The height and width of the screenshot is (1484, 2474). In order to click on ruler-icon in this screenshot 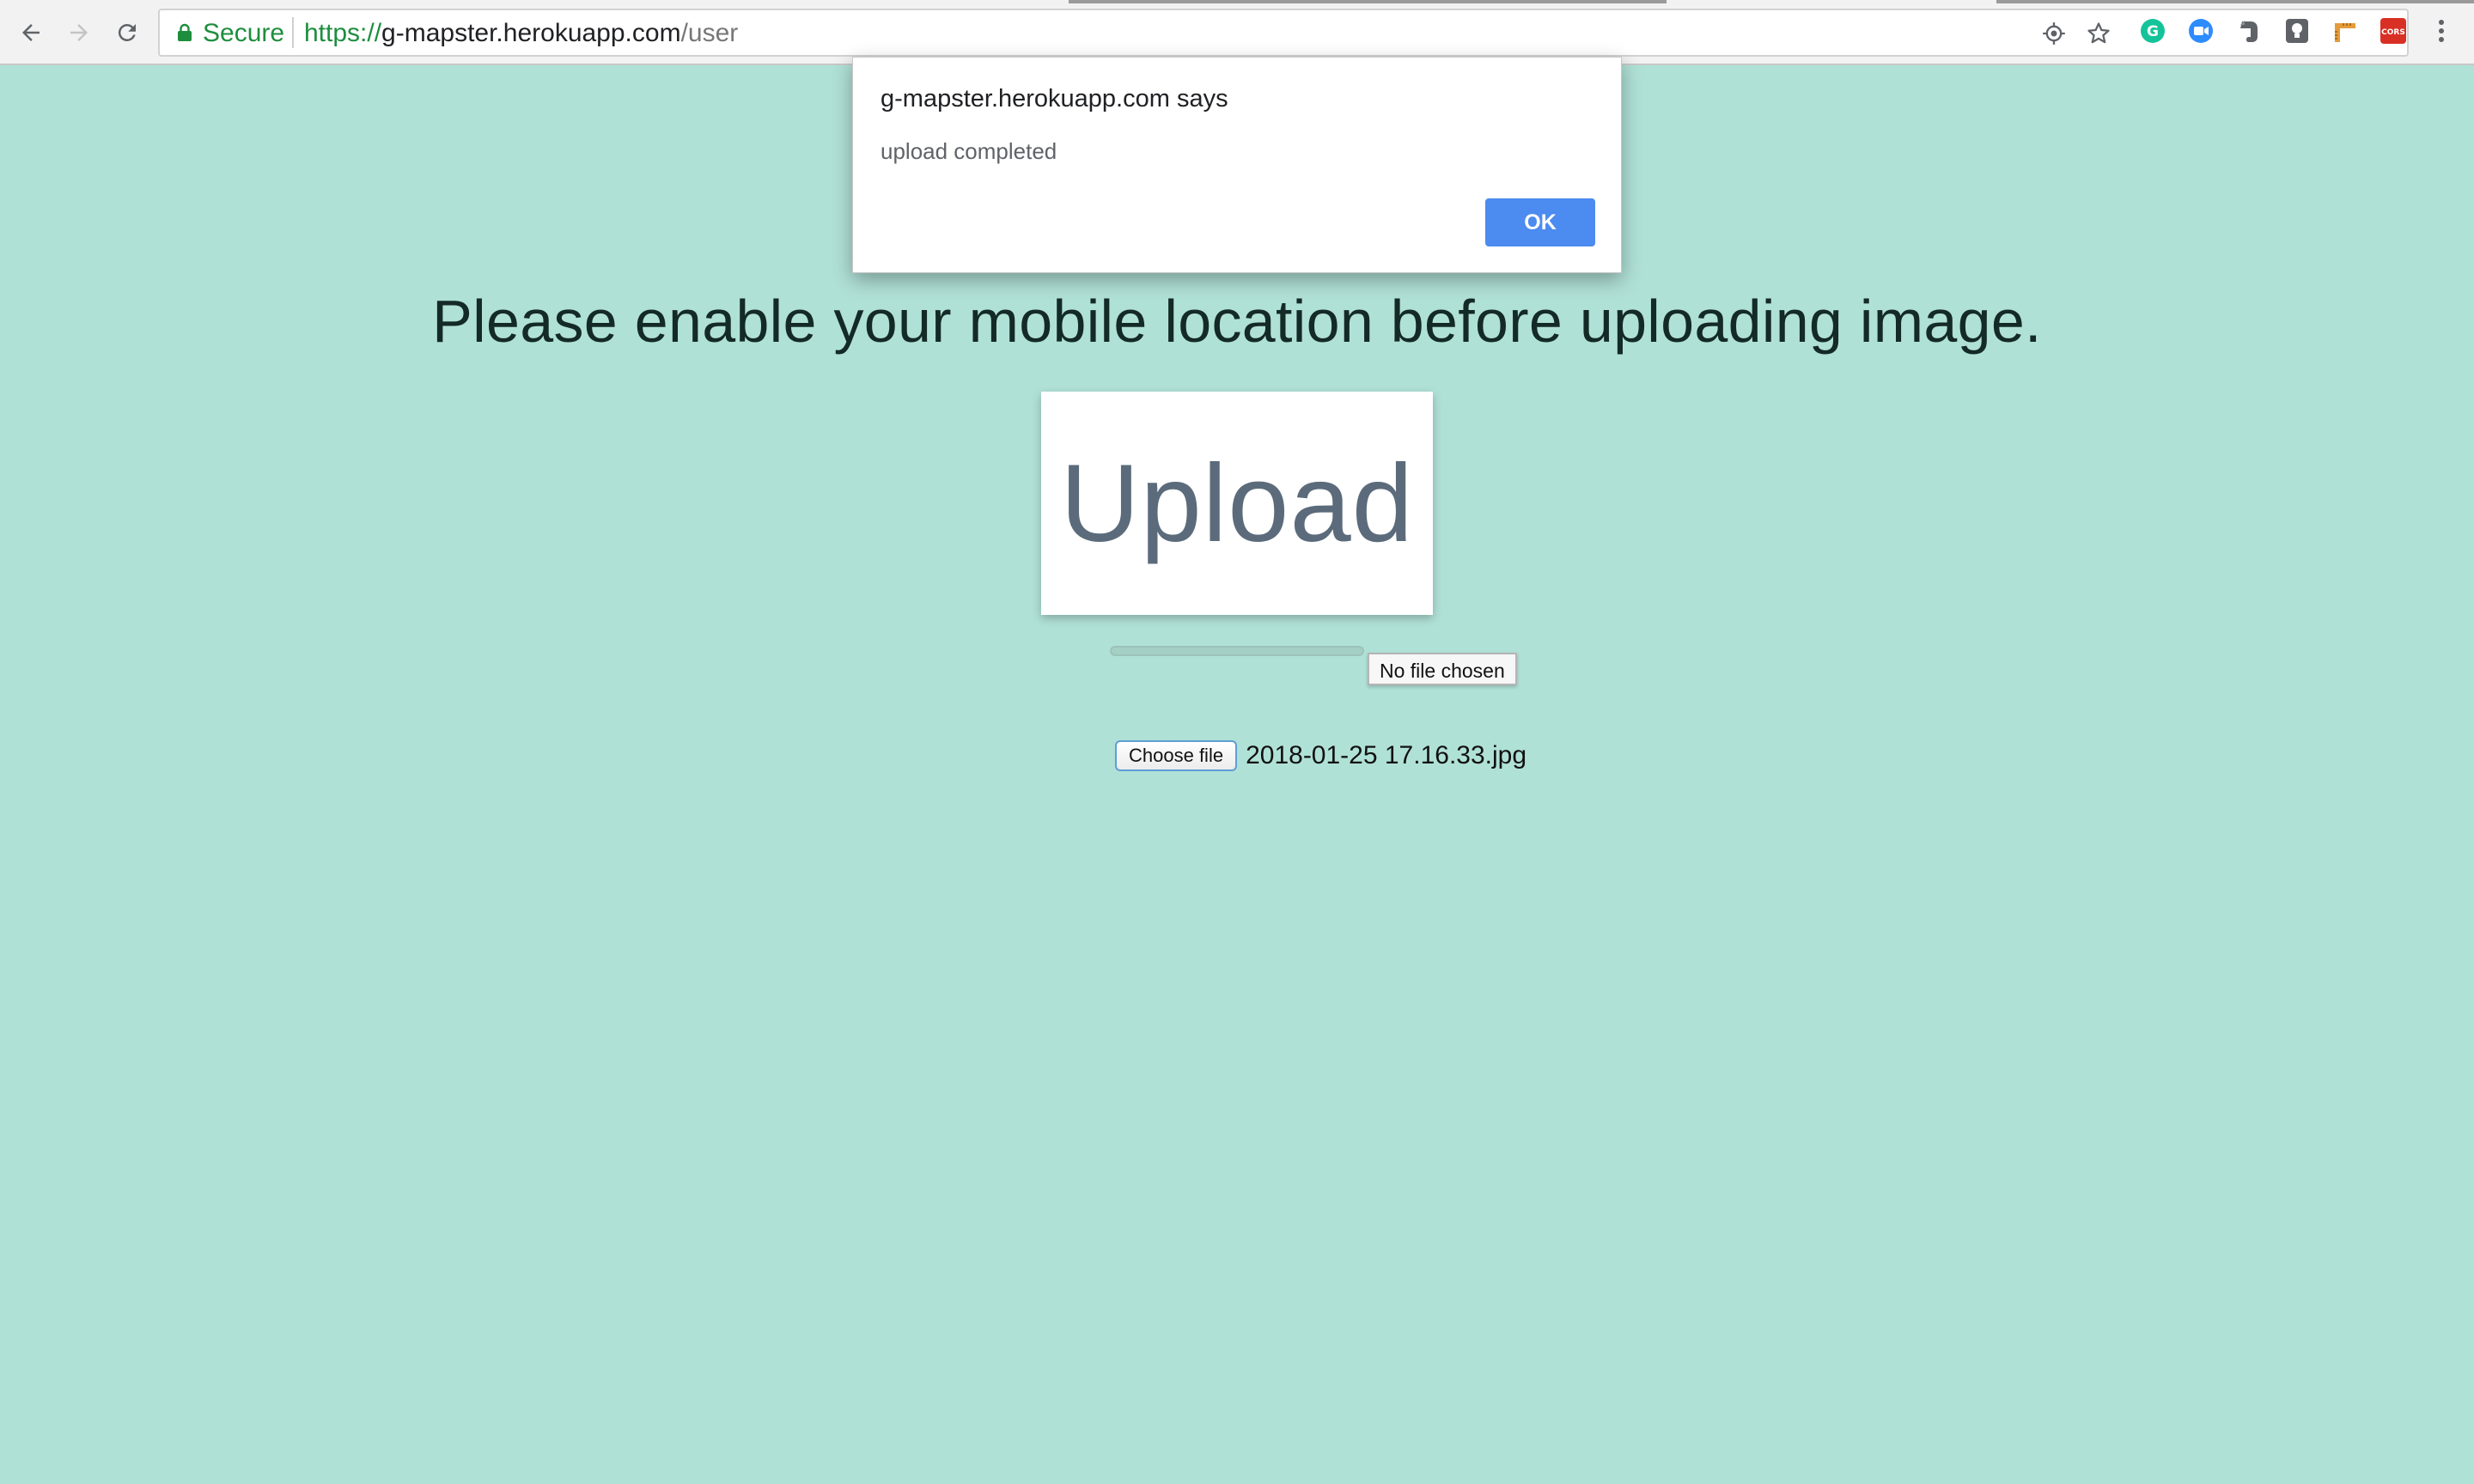, I will do `click(2345, 31)`.